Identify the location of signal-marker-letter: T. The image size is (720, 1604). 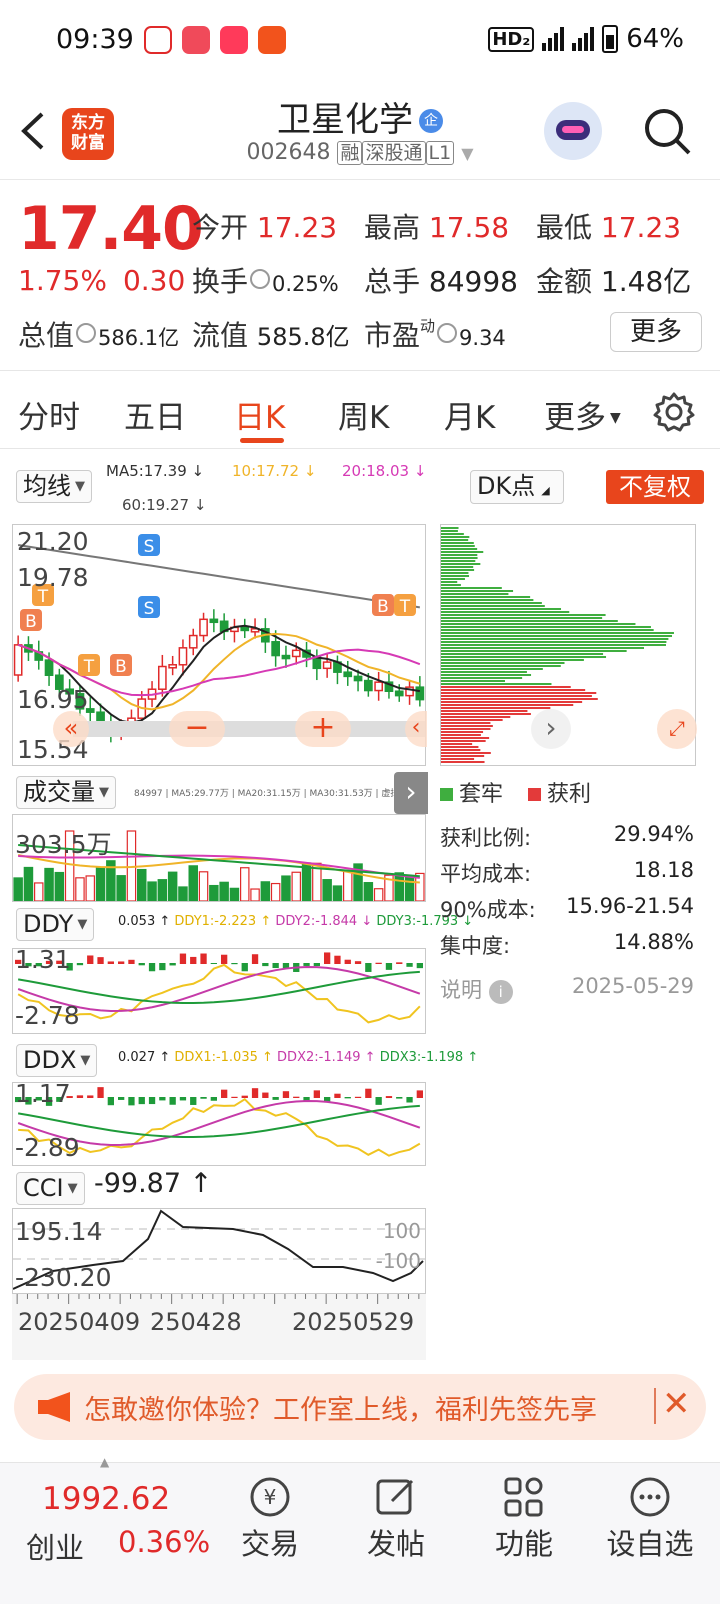
(405, 607).